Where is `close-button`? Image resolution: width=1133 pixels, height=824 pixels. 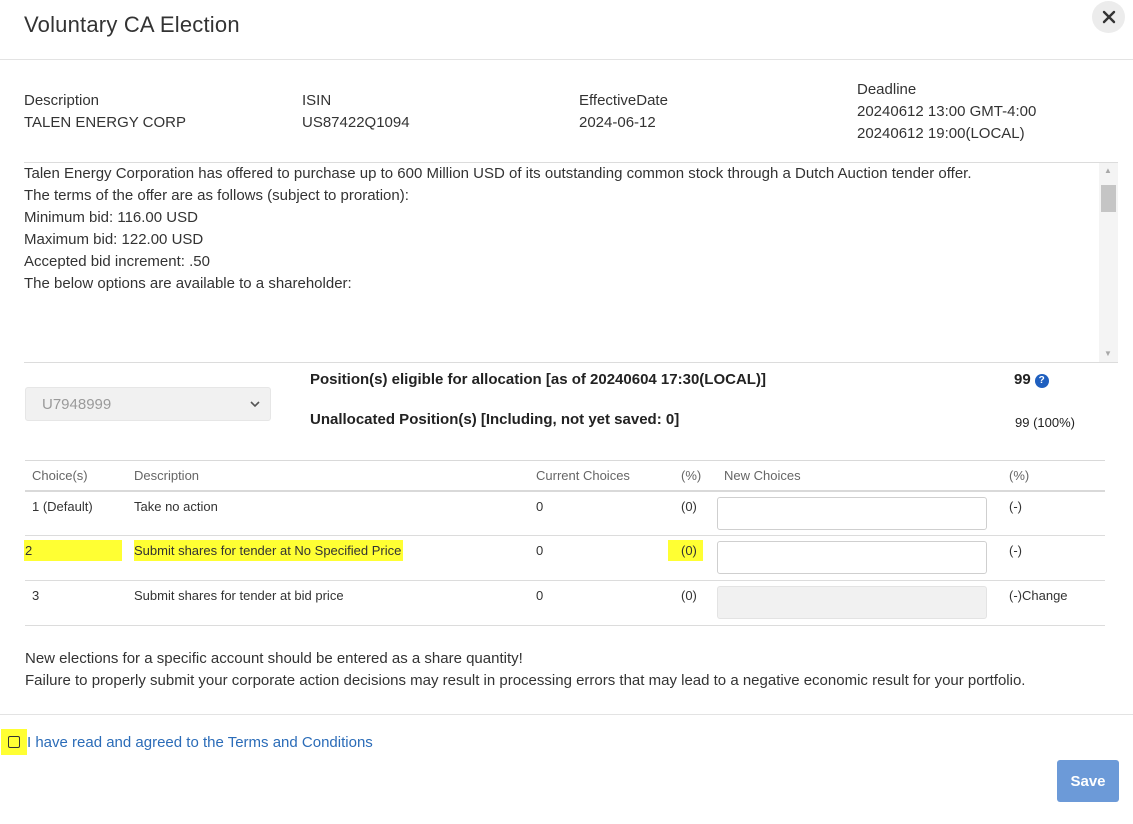 close-button is located at coordinates (1108, 17).